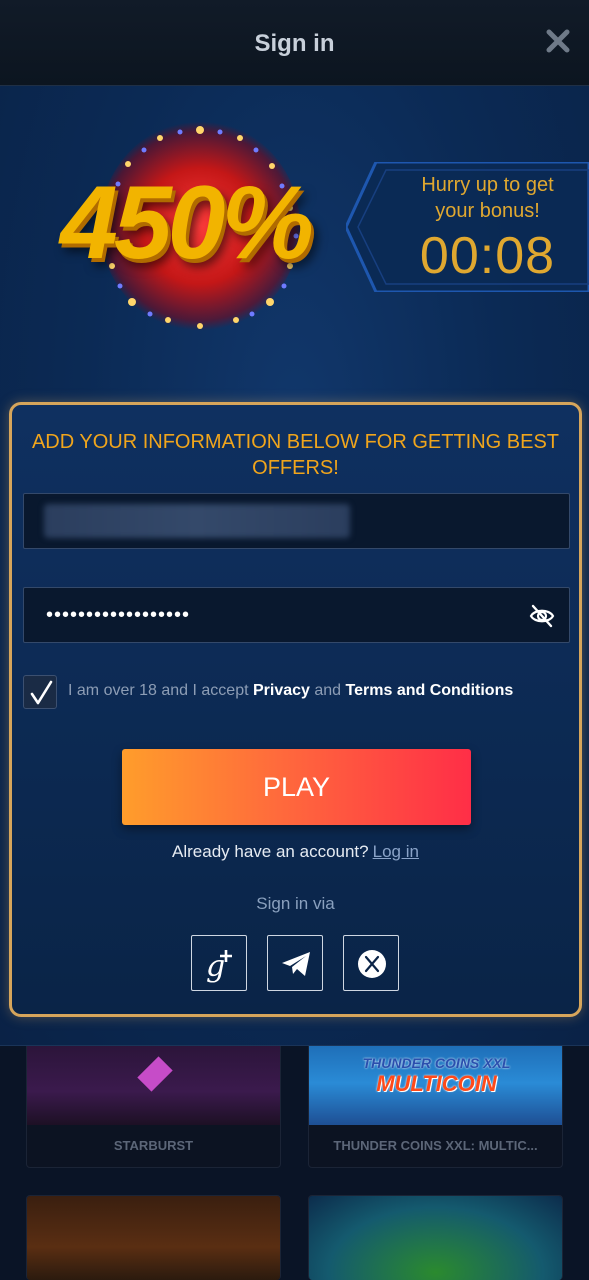  I want to click on google-signin-button: g, so click(219, 963).